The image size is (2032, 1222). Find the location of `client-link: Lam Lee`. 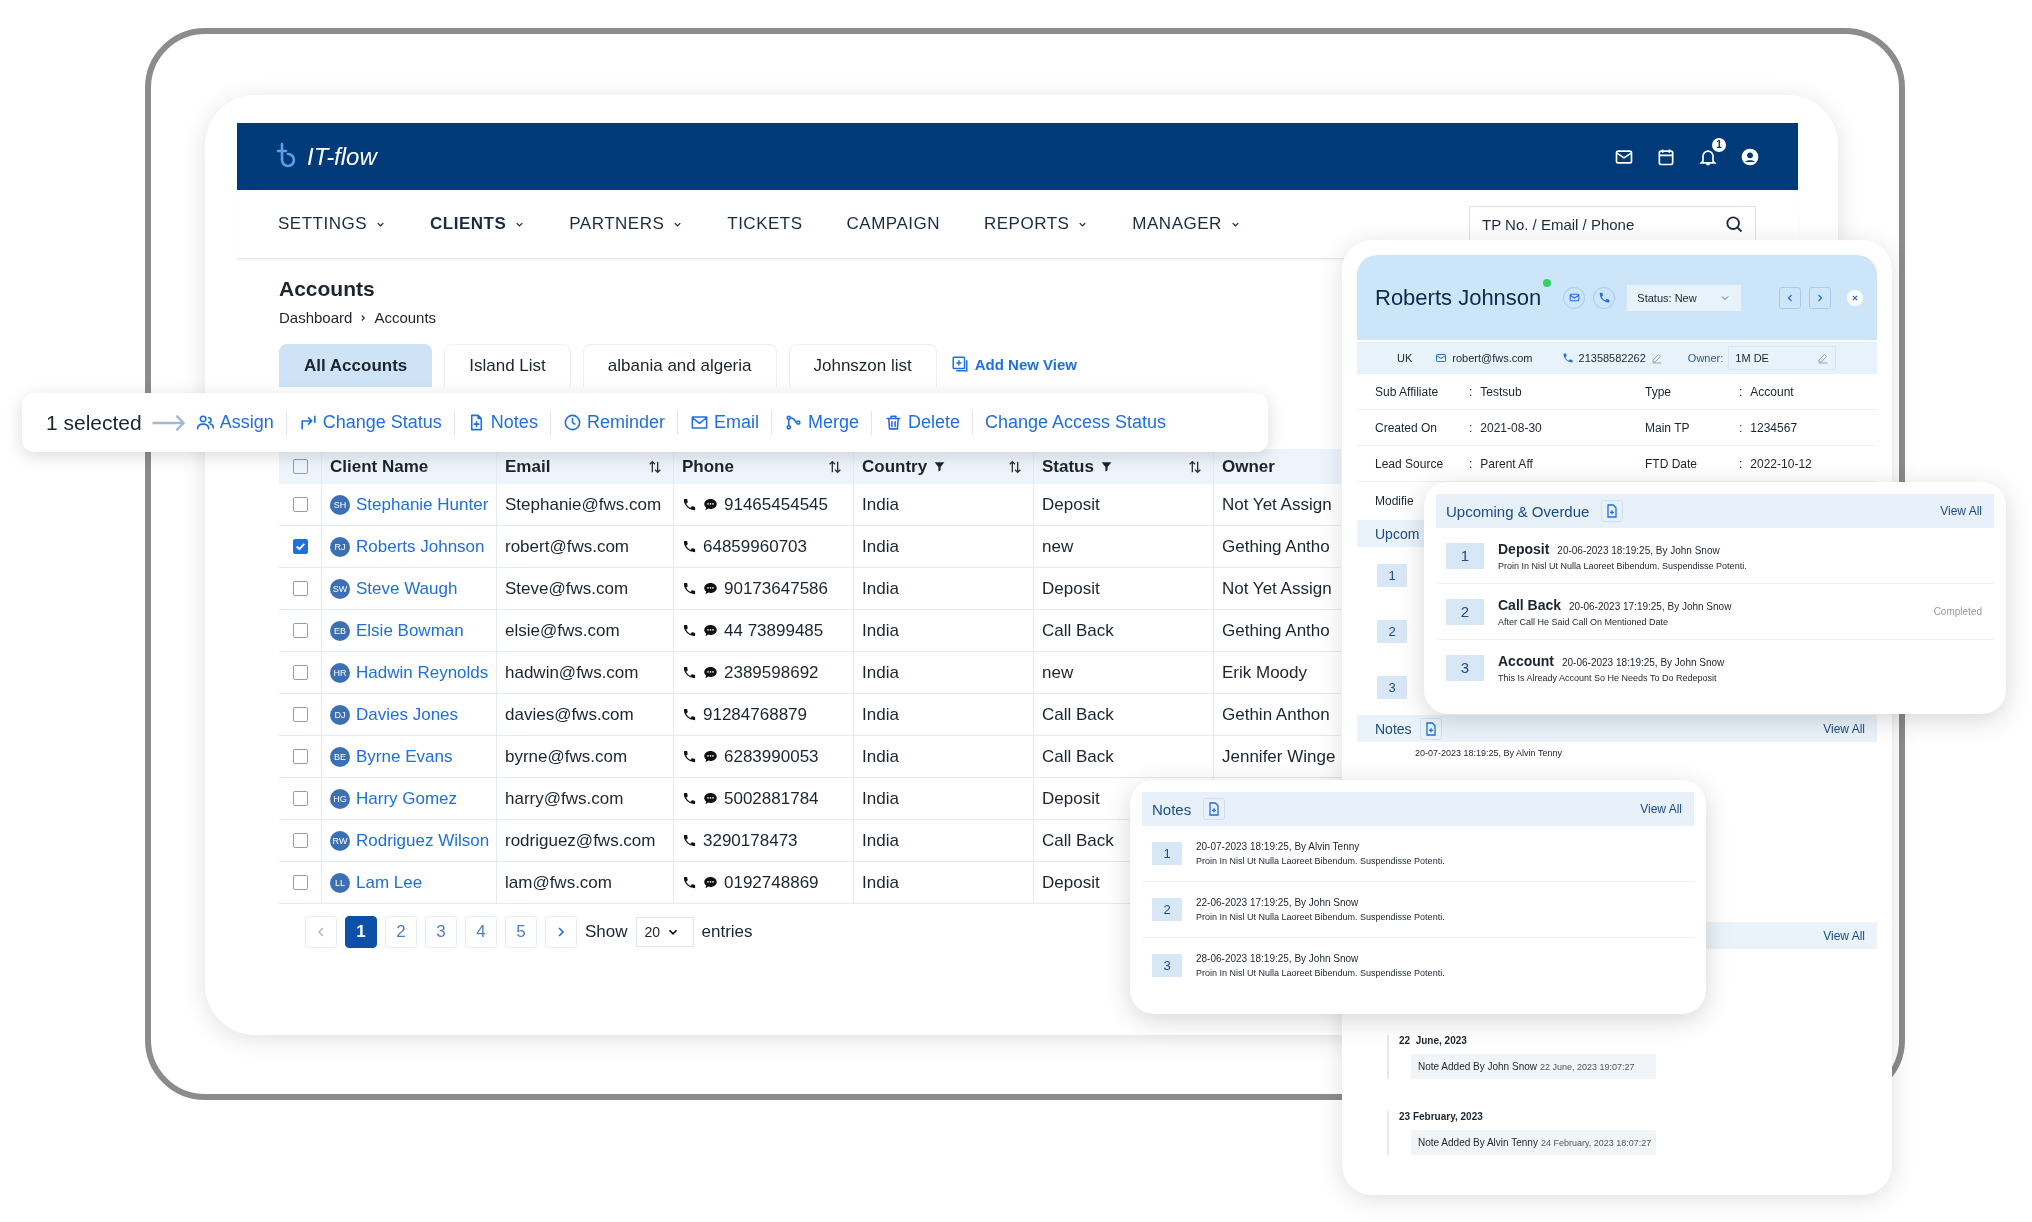

client-link: Lam Lee is located at coordinates (389, 882).